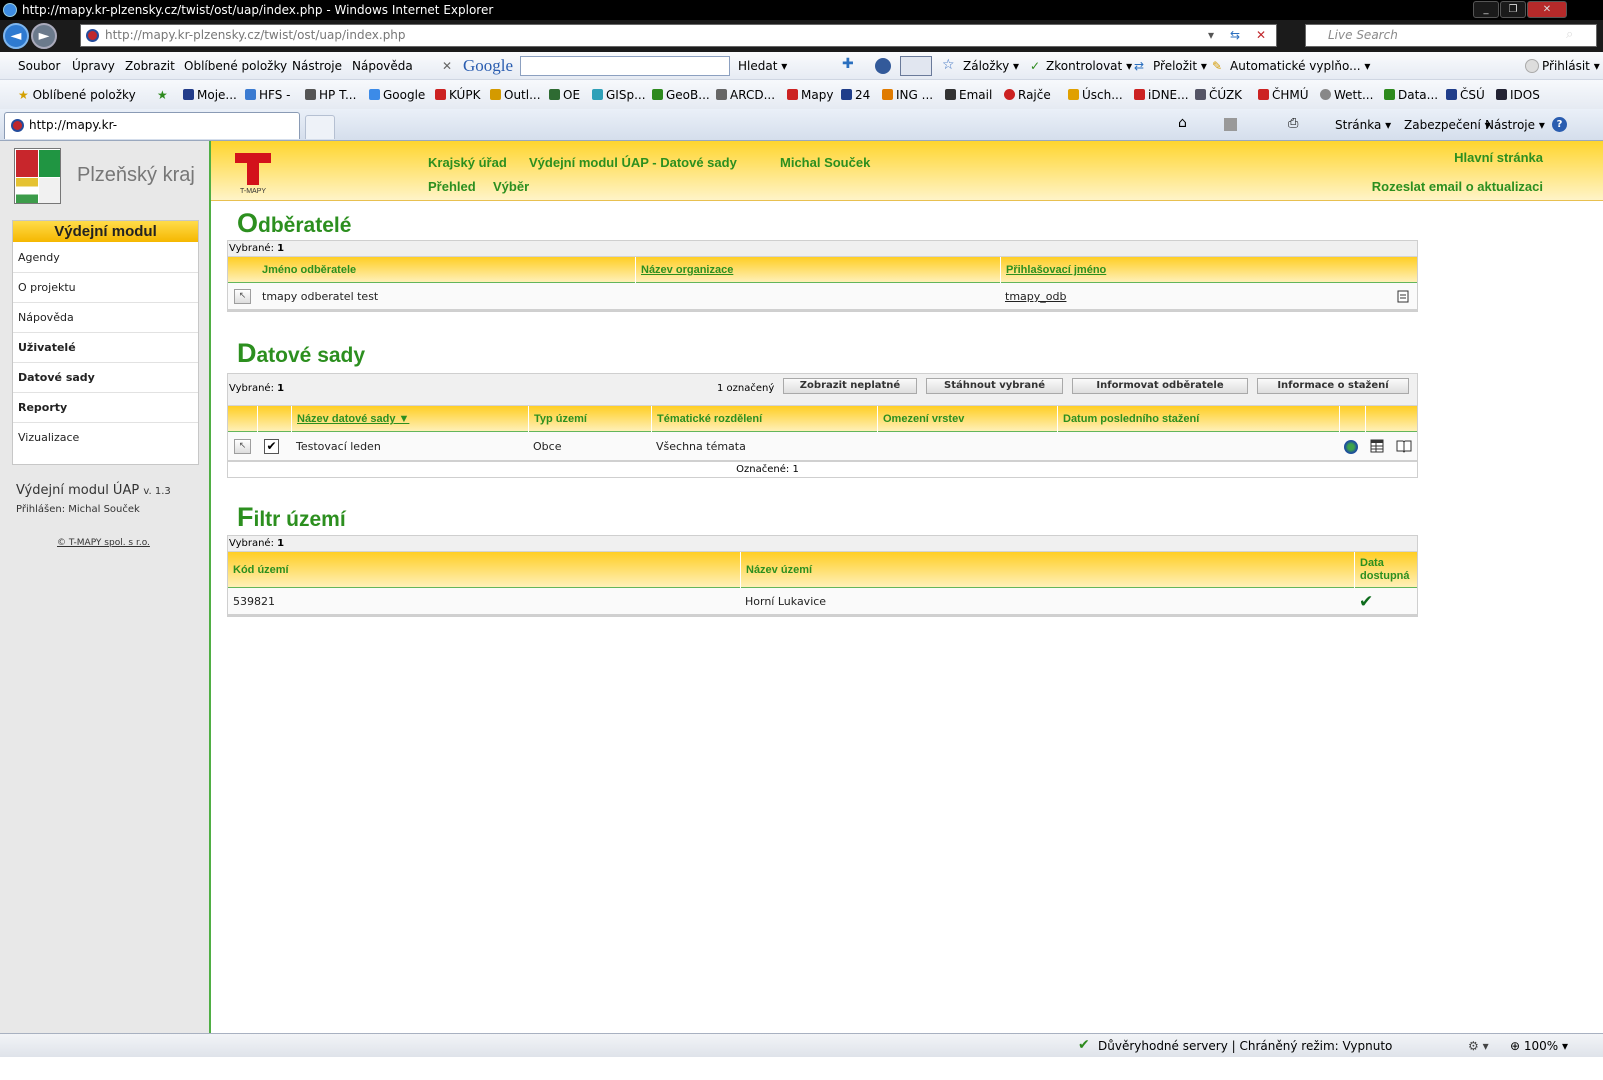 This screenshot has height=1080, width=1603. What do you see at coordinates (1160, 386) in the screenshot?
I see `informovat-odberatele-button: Informovat odběratele` at bounding box center [1160, 386].